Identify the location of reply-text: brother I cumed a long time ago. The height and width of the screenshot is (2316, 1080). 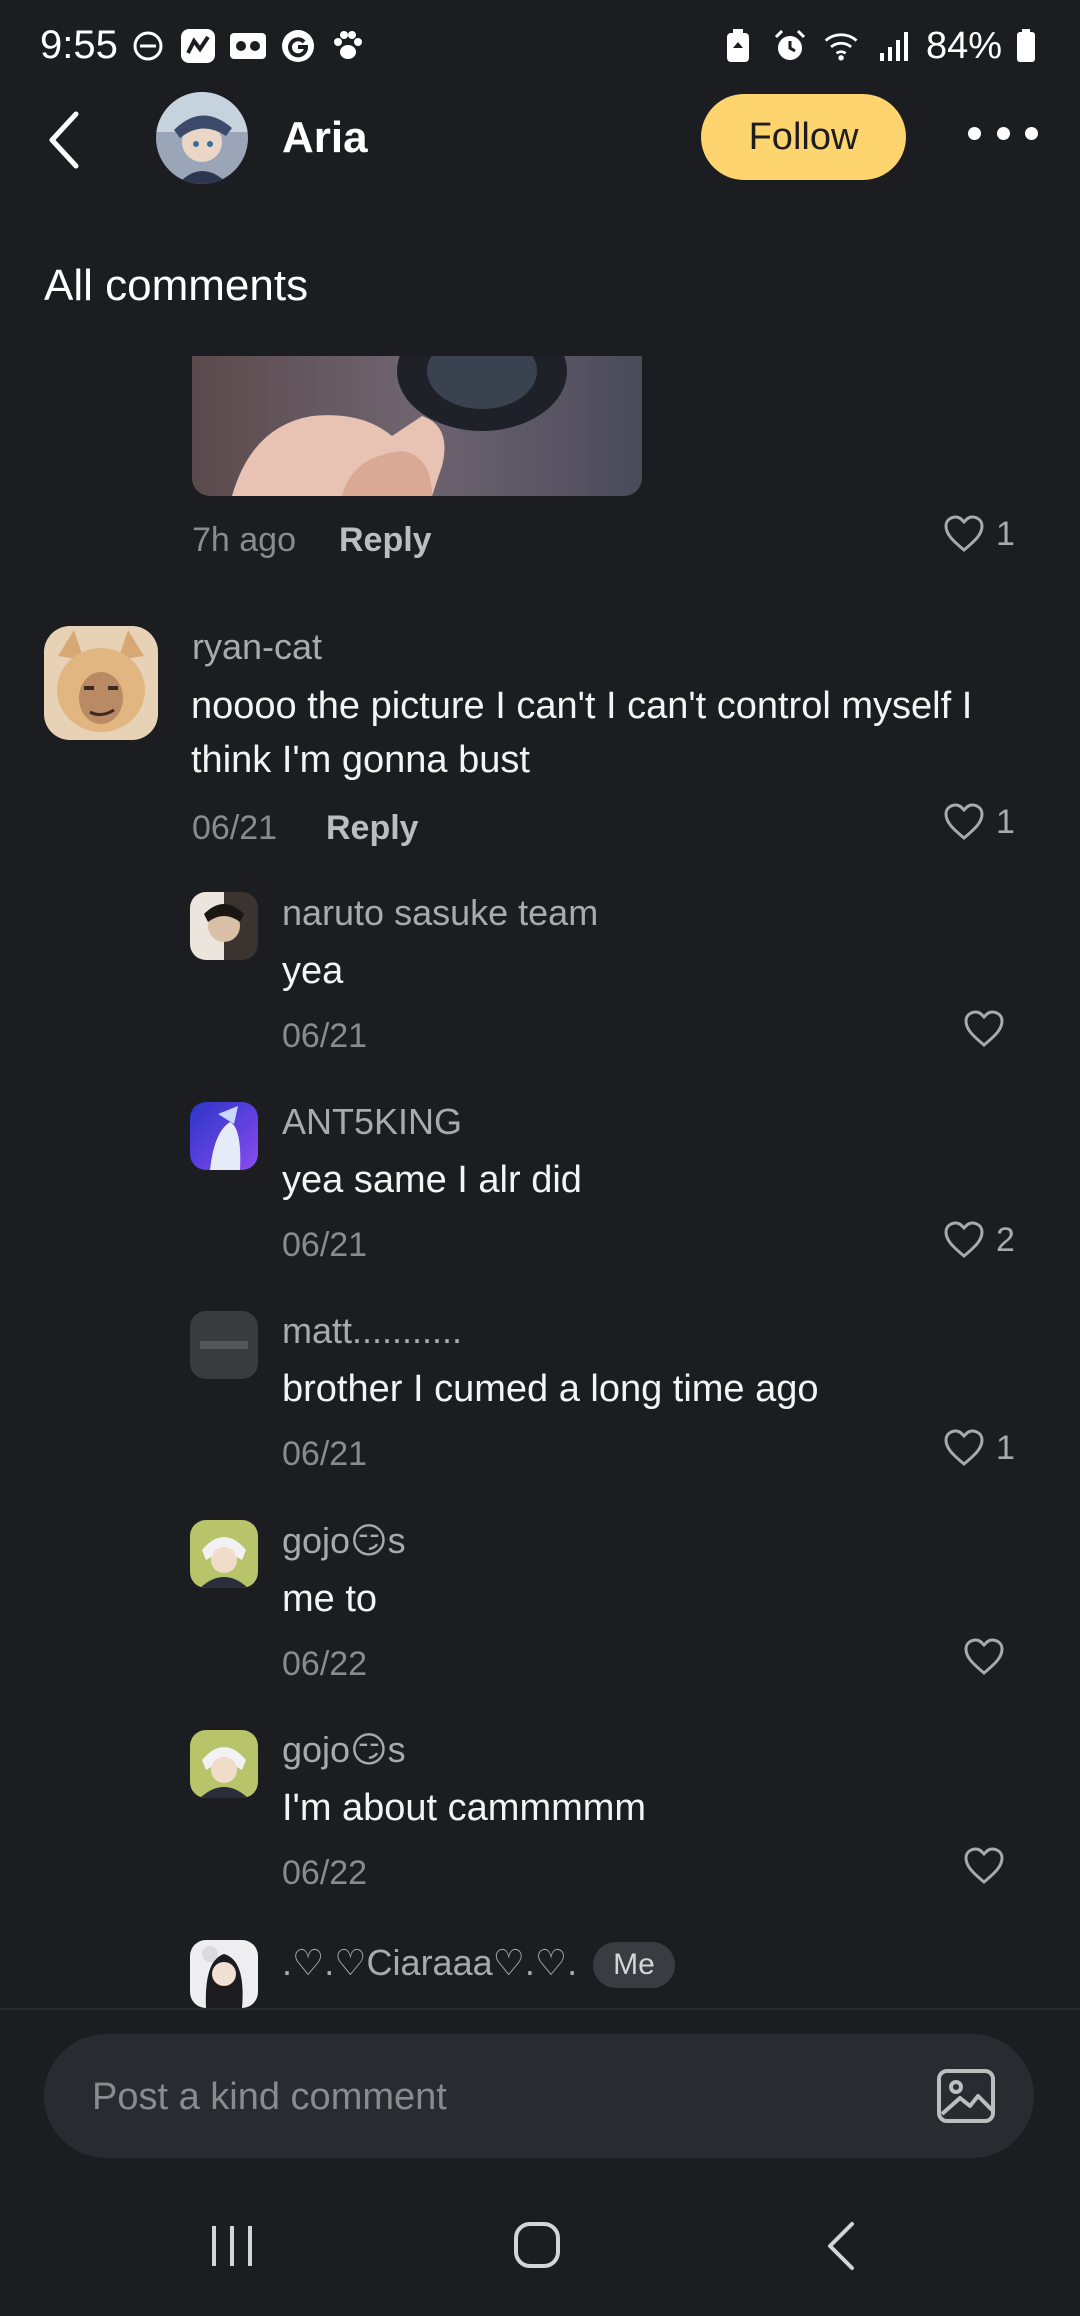
(550, 1389).